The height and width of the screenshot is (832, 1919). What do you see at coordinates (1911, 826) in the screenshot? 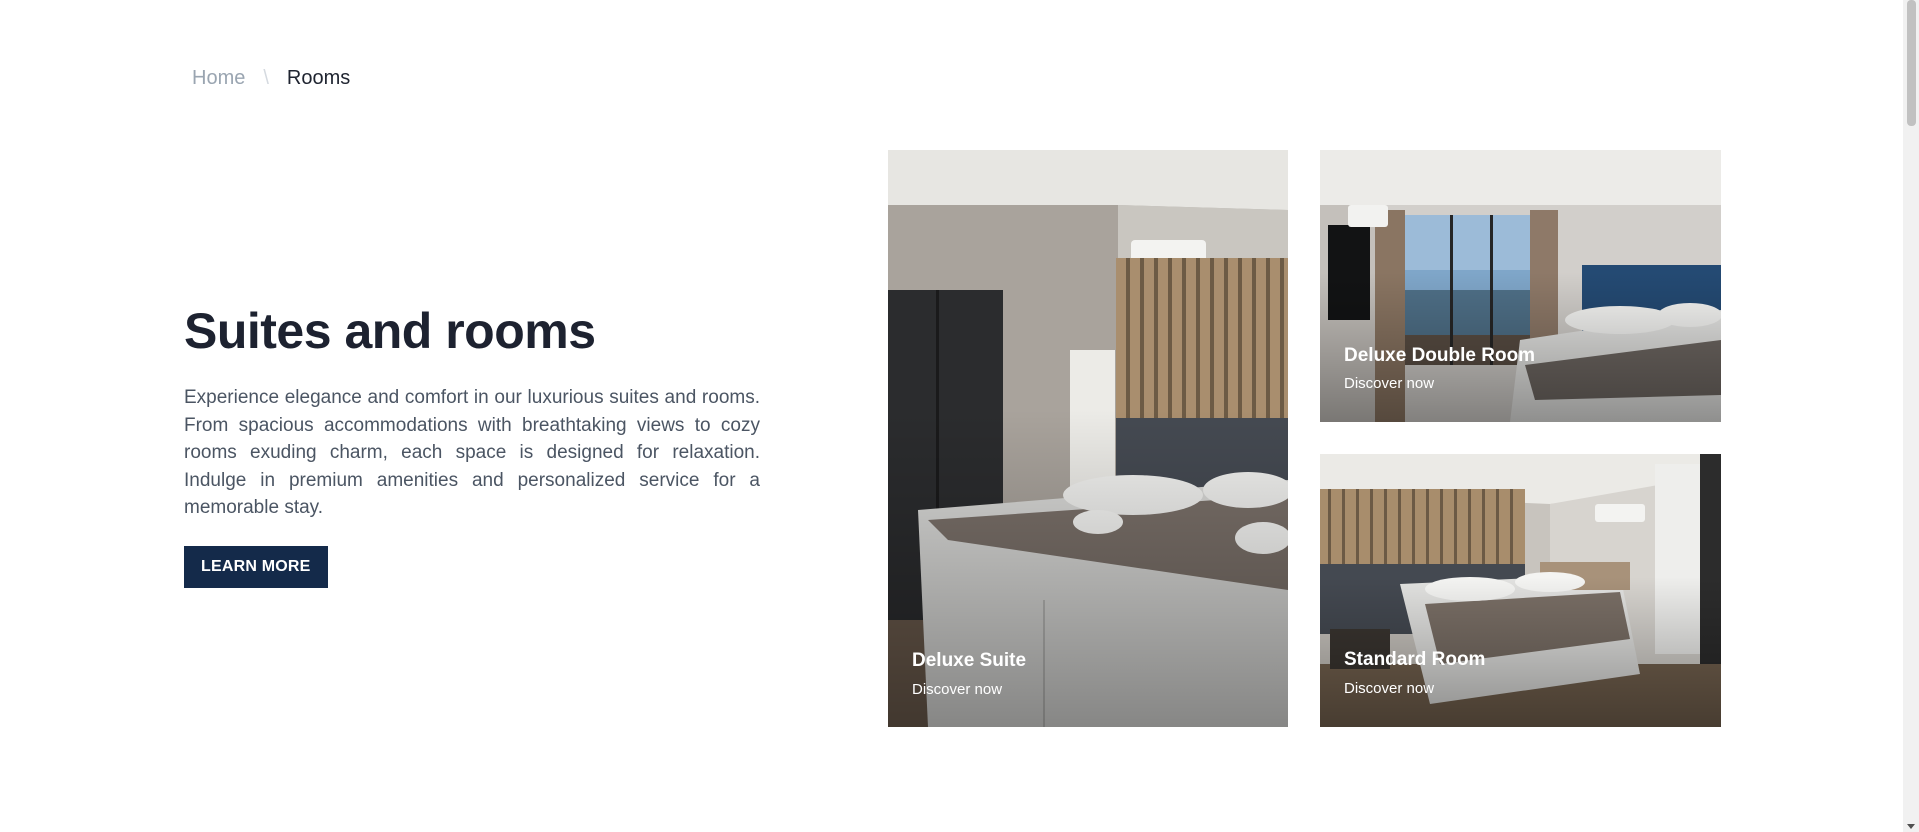
I see `scroll-down-arrow-icon` at bounding box center [1911, 826].